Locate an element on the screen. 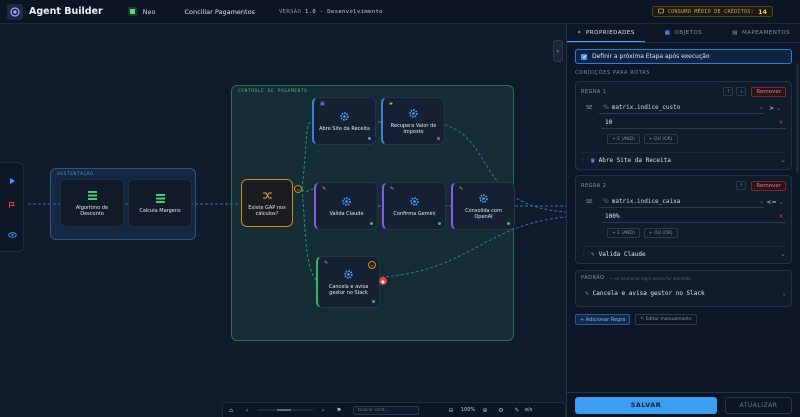 The image size is (800, 417). add-rule-button: + Adicionar Regra is located at coordinates (603, 319).